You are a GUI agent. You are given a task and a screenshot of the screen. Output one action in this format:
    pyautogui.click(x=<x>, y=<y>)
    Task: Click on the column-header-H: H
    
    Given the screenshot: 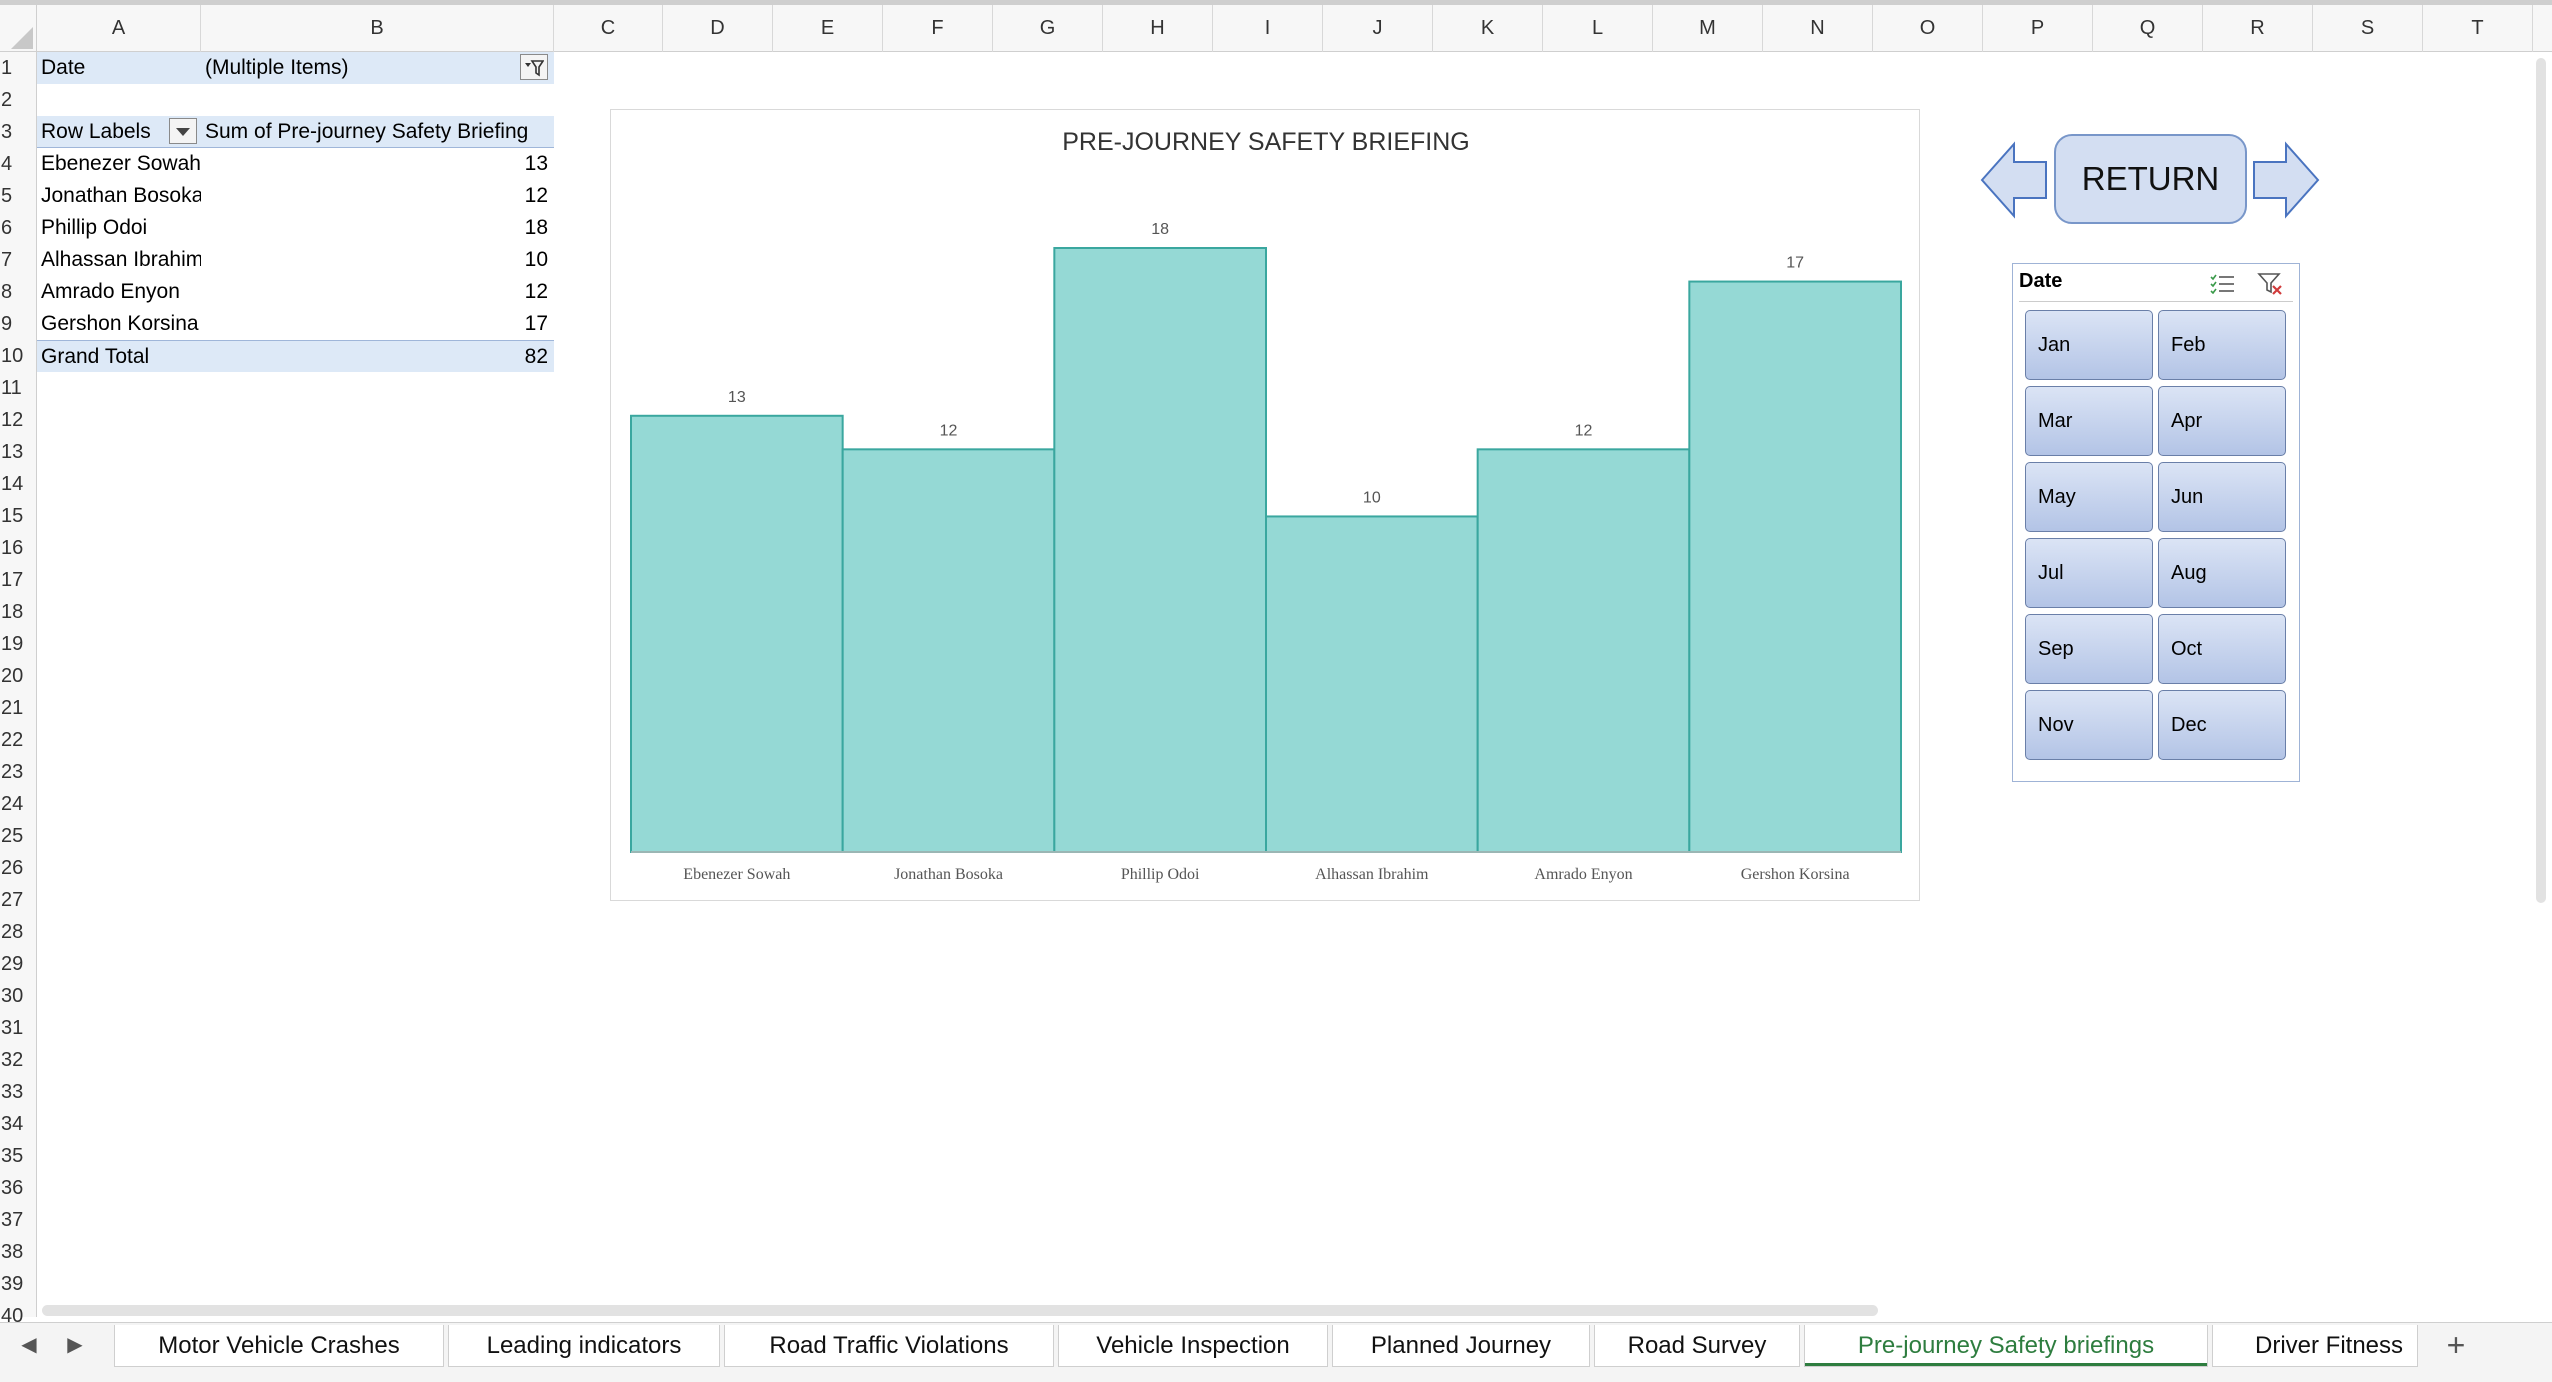 What is the action you would take?
    pyautogui.click(x=1158, y=28)
    